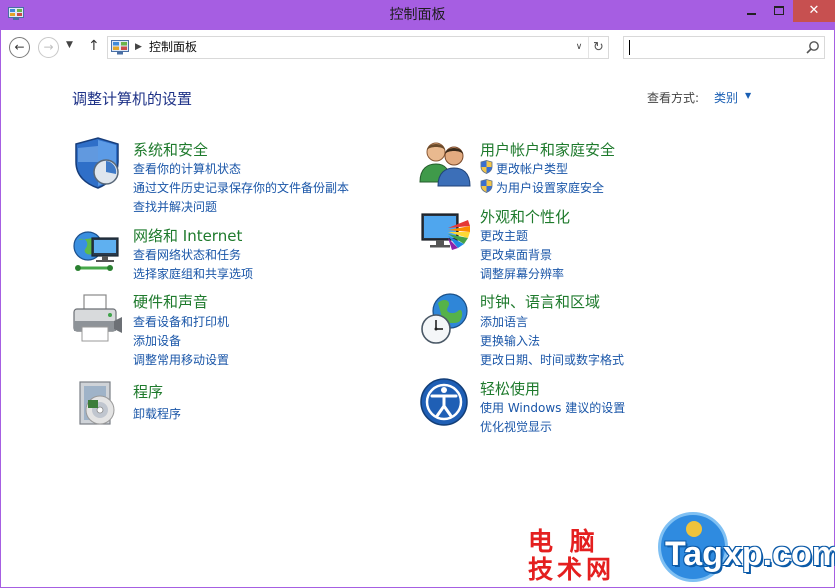 The width and height of the screenshot is (835, 588). Describe the element at coordinates (445, 403) in the screenshot. I see `ease-of-access-icon` at that location.